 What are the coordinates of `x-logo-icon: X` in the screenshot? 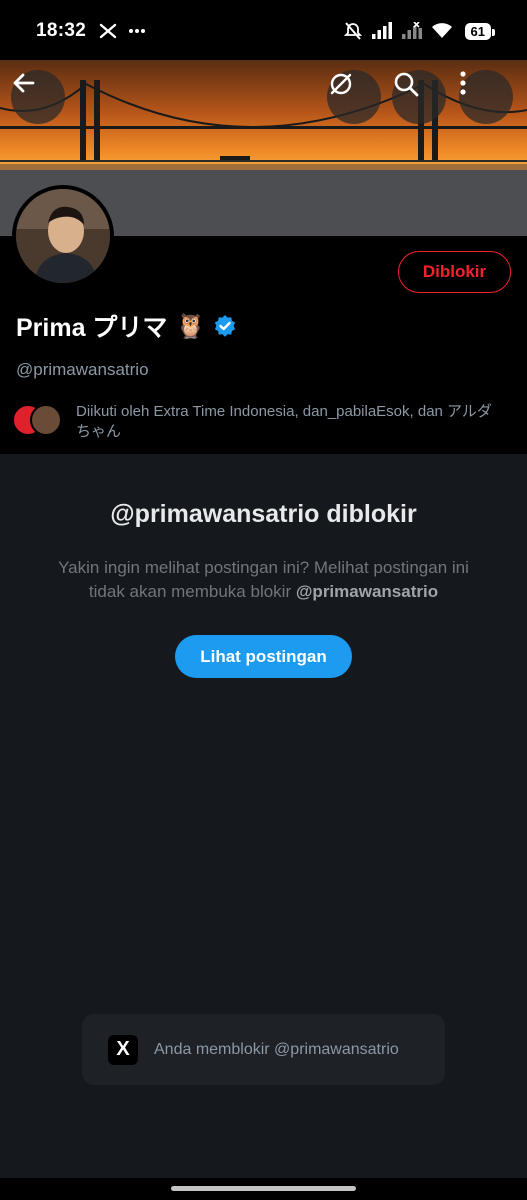 It's located at (123, 1049).